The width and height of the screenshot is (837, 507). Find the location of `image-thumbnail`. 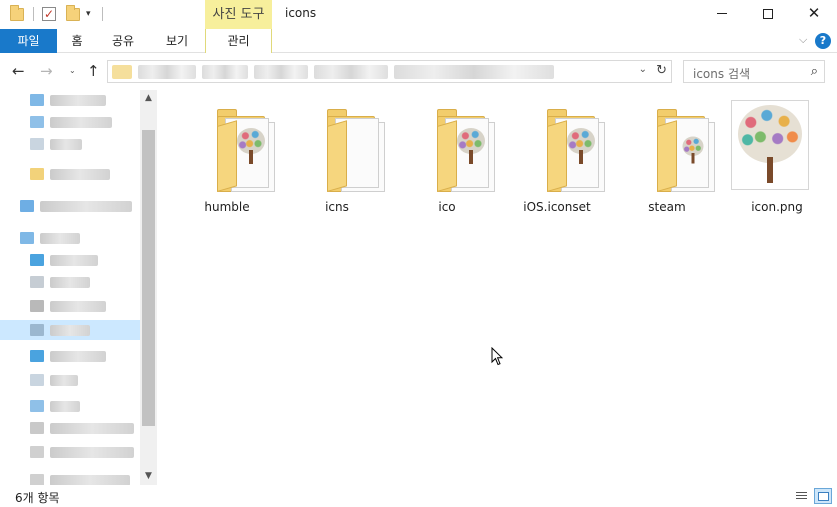

image-thumbnail is located at coordinates (770, 145).